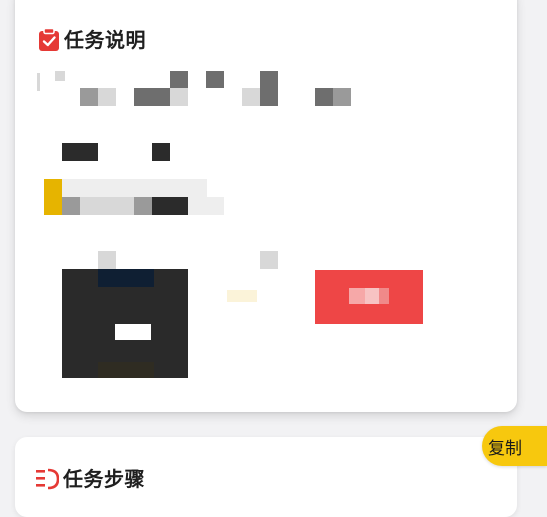  Describe the element at coordinates (514, 446) in the screenshot. I see `copy-button: 复制` at that location.